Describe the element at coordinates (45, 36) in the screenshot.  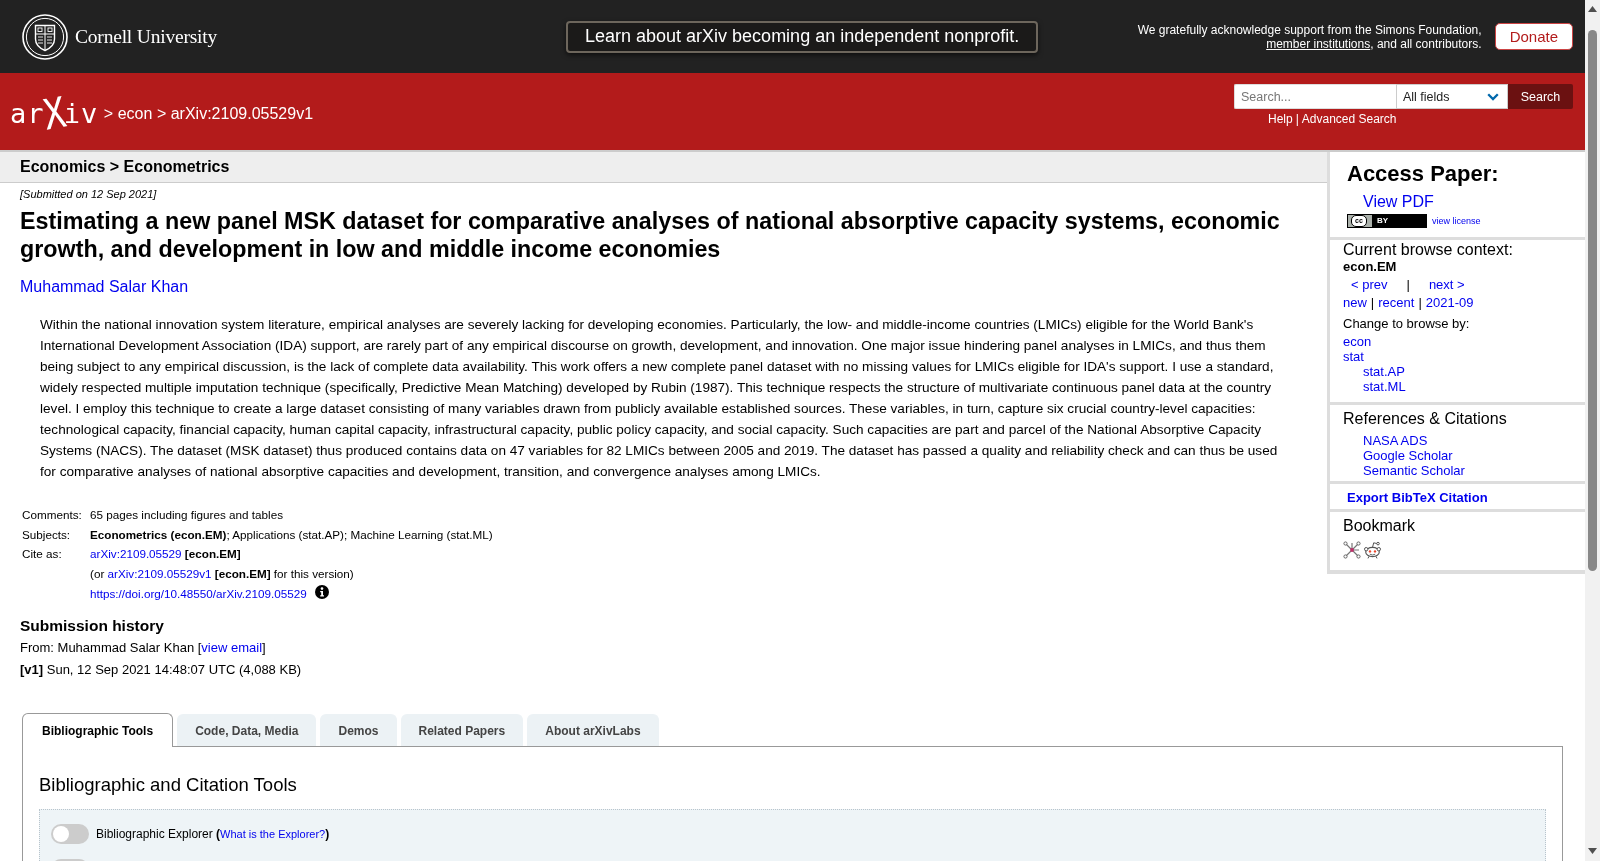
I see `shield-seal-icon` at that location.